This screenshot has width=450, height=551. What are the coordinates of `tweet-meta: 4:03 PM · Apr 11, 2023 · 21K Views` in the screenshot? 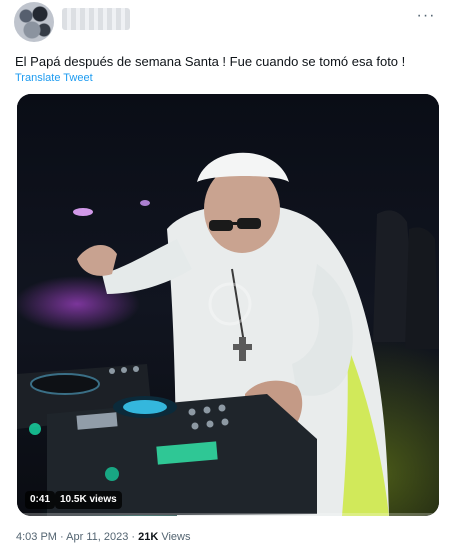 It's located at (103, 537).